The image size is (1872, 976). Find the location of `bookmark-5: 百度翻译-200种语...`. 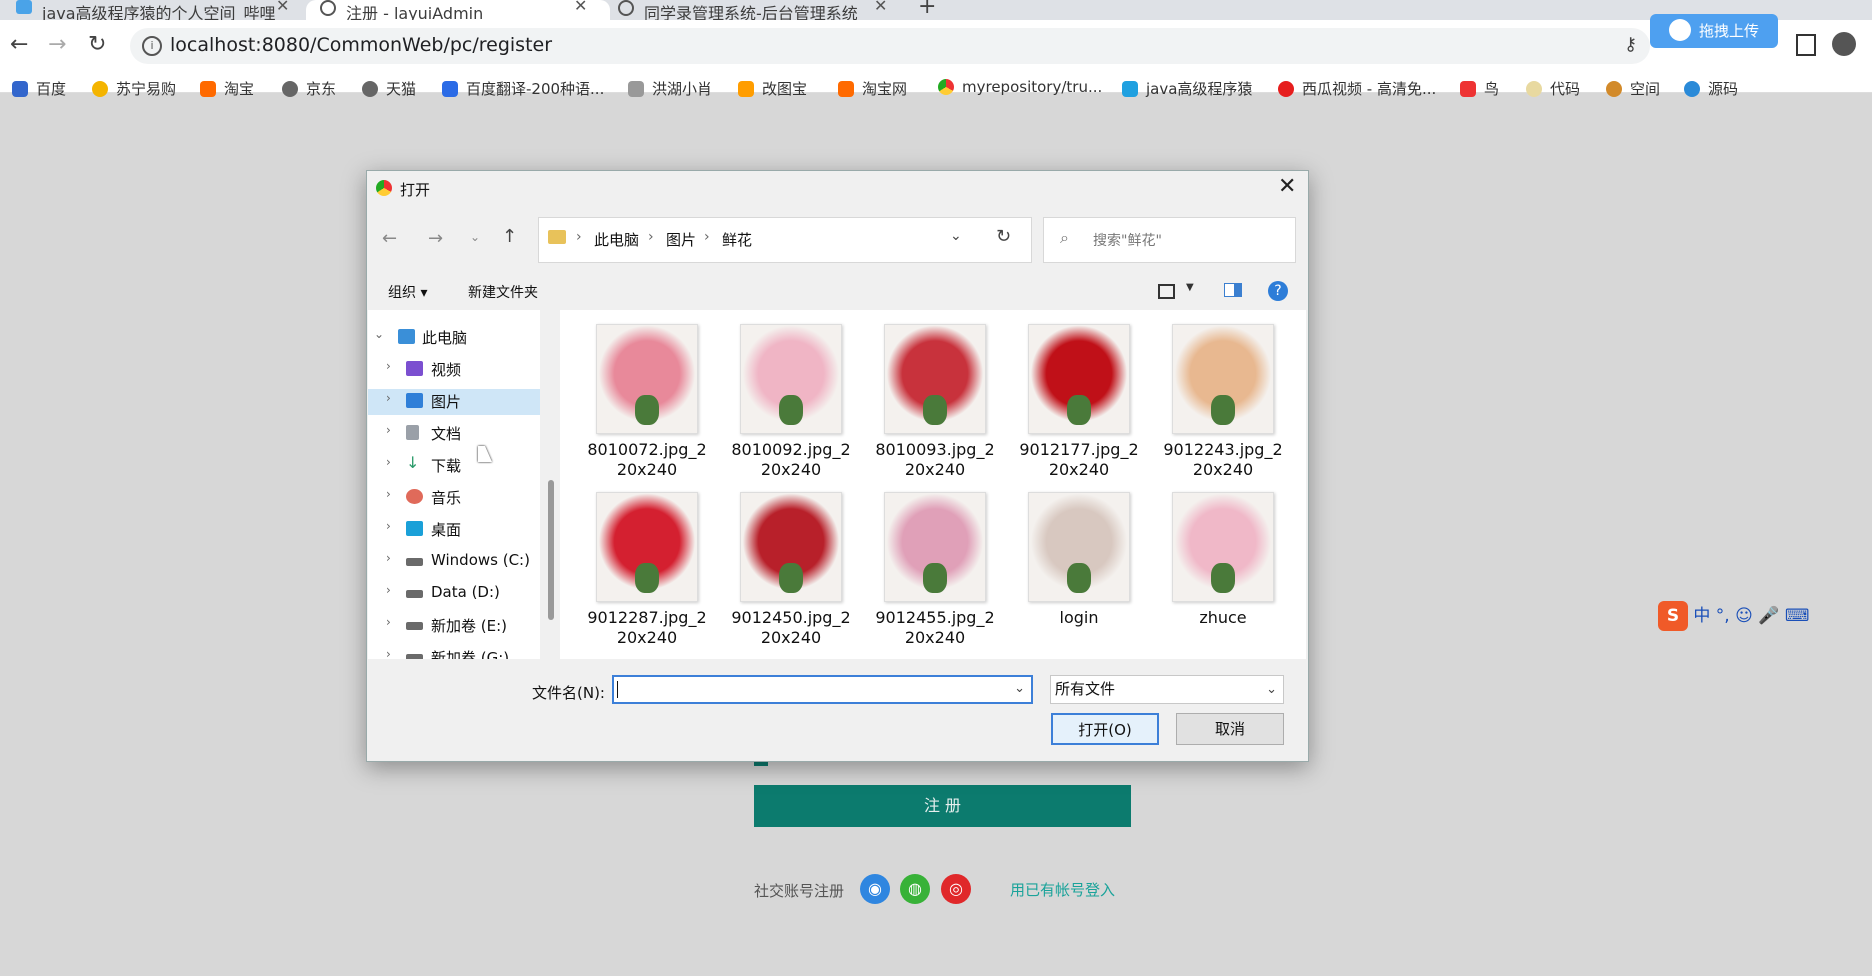

bookmark-5: 百度翻译-200种语... is located at coordinates (523, 88).